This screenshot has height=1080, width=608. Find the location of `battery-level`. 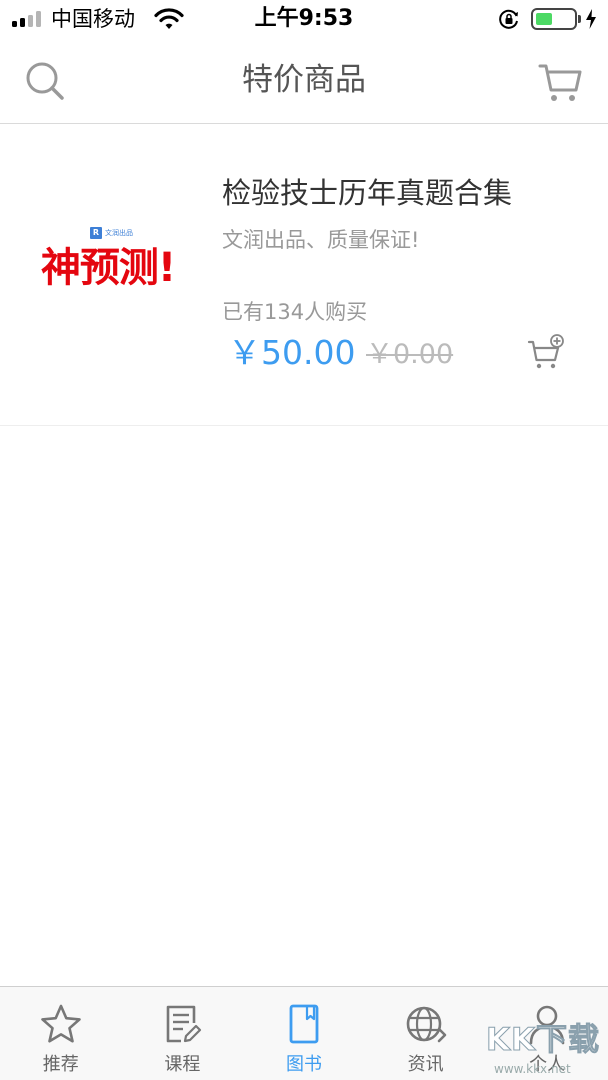

battery-level is located at coordinates (544, 19).